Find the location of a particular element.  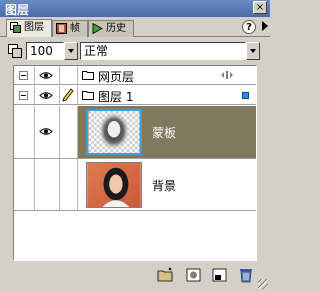

tab-frames-label: 帧 is located at coordinates (75, 28).